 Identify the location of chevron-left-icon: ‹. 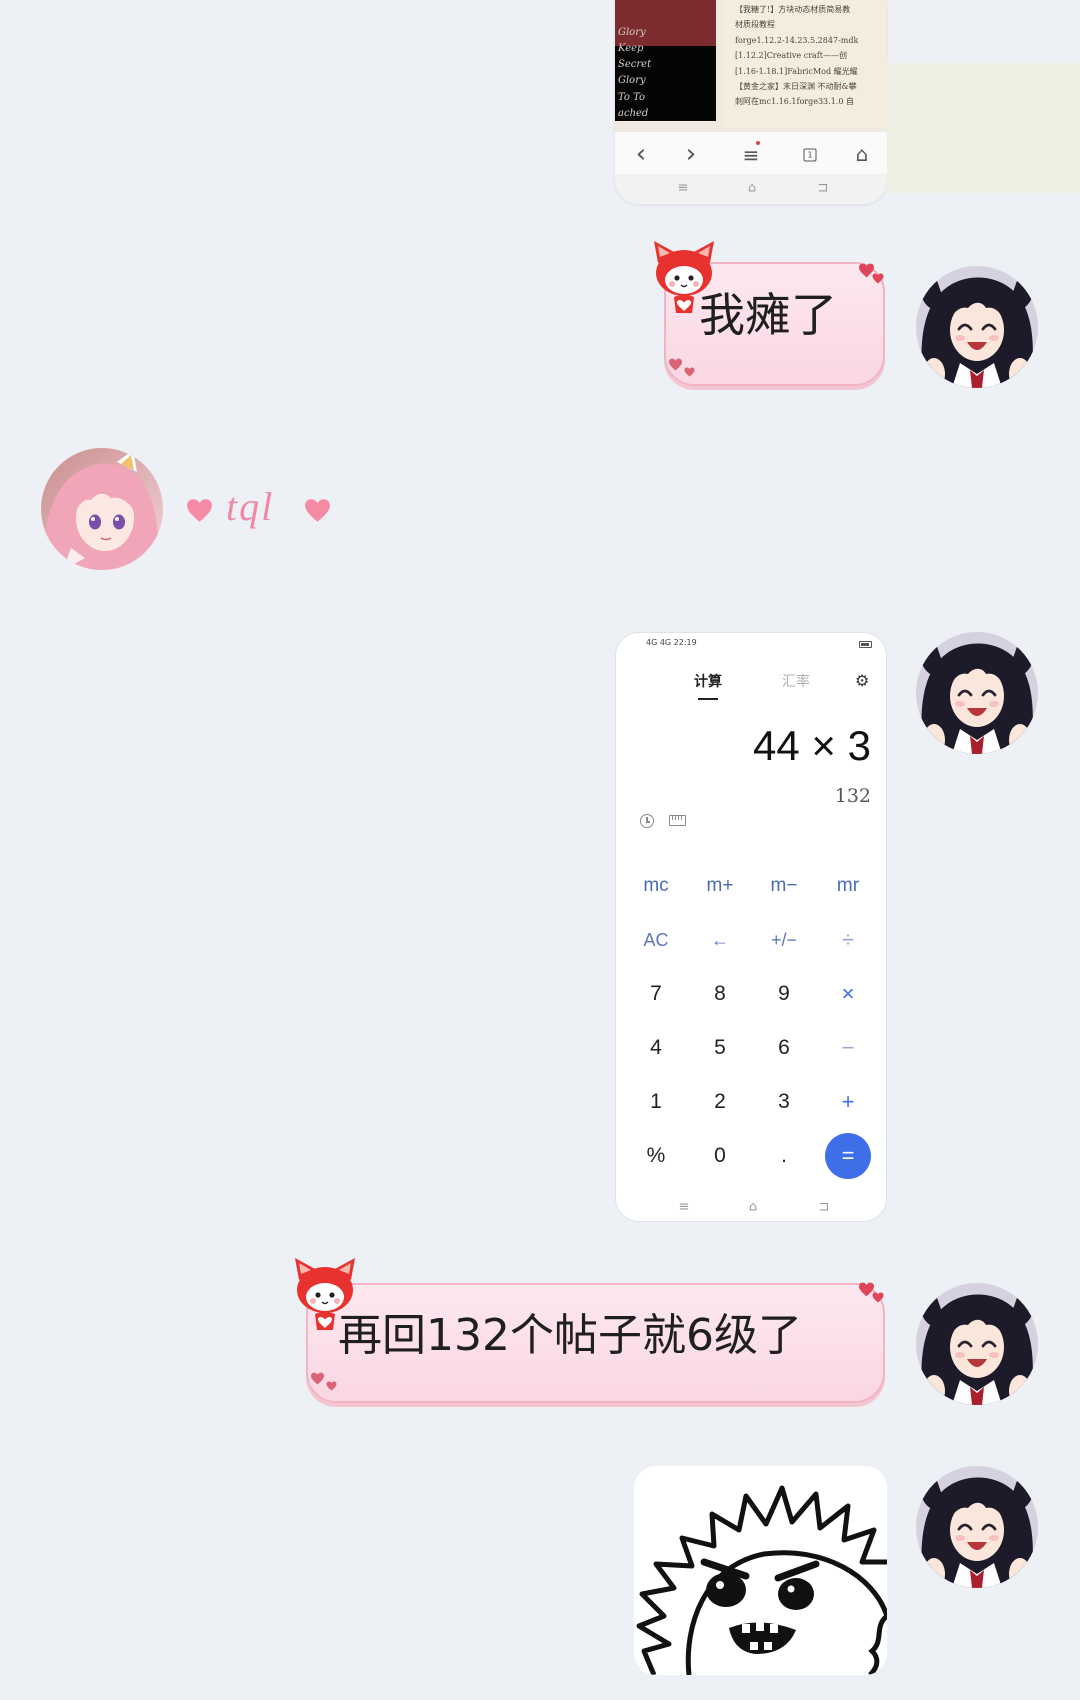
(641, 154).